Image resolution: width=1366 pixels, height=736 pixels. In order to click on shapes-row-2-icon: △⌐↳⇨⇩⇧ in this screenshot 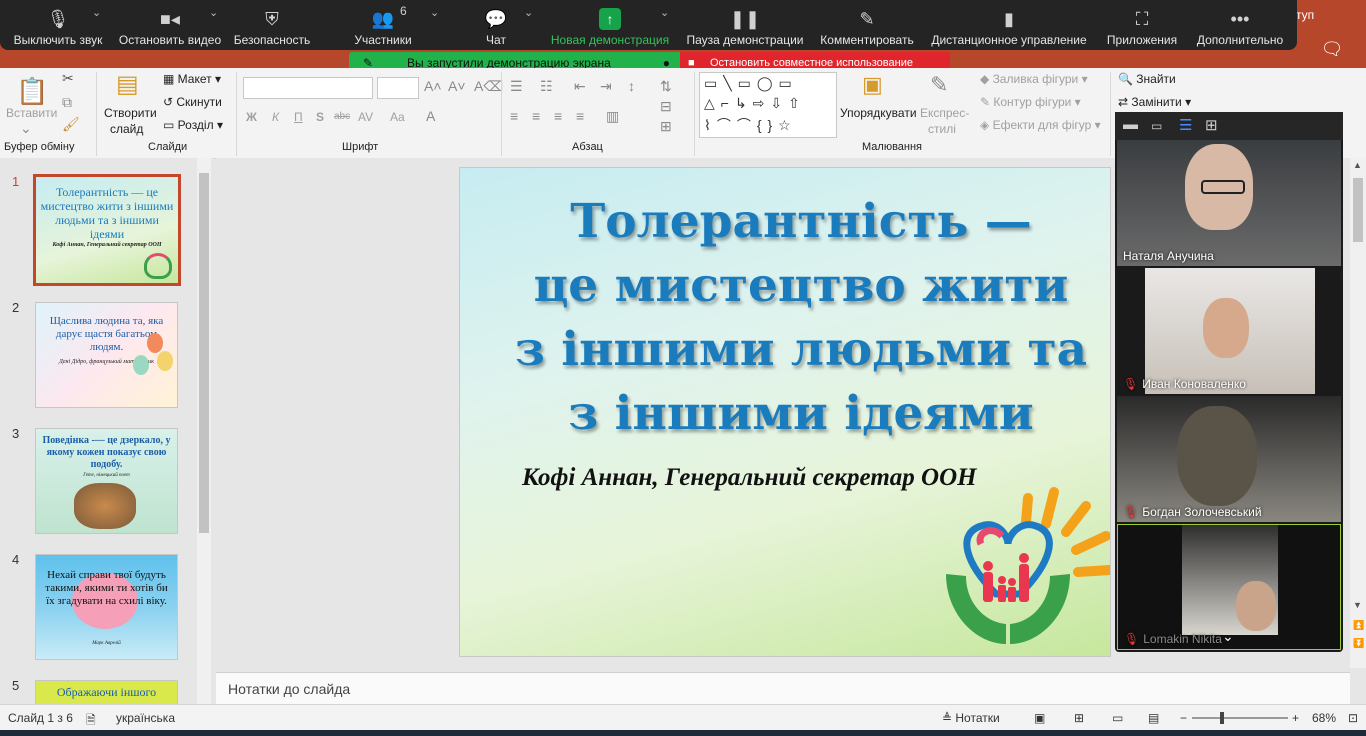, I will do `click(755, 103)`.